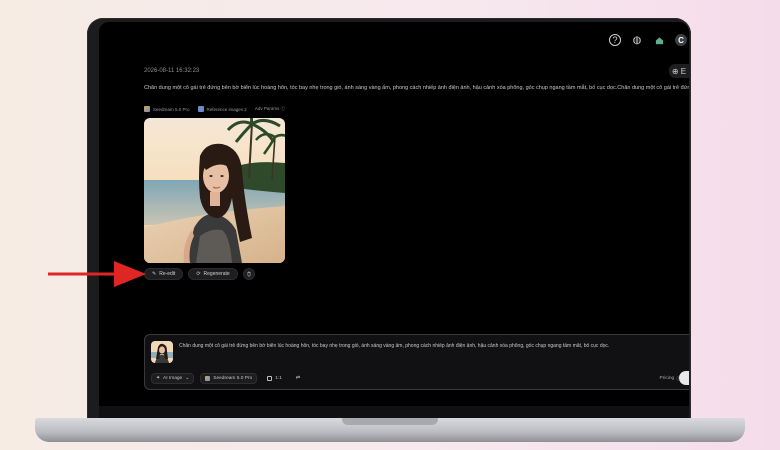 The width and height of the screenshot is (780, 450). What do you see at coordinates (390, 421) in the screenshot?
I see `laptop-notch` at bounding box center [390, 421].